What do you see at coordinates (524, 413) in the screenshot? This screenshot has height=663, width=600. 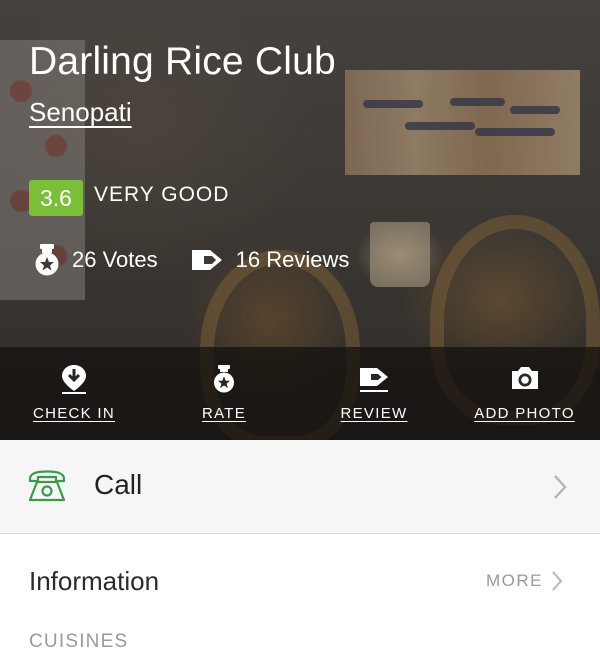 I see `add-photo-label: ADD PHOTO` at bounding box center [524, 413].